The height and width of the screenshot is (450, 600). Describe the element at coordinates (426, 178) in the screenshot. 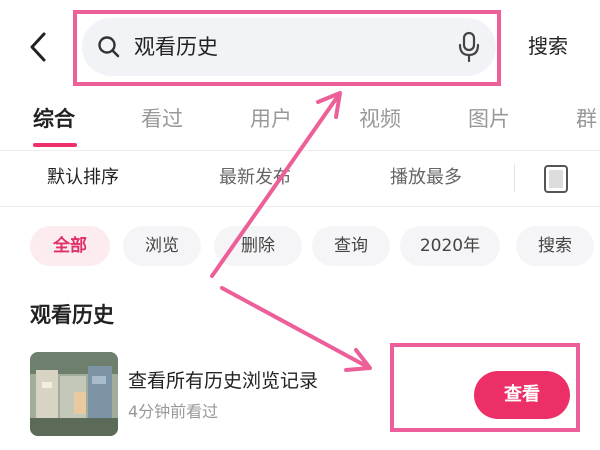

I see `sort-most-played: 播放最多` at that location.